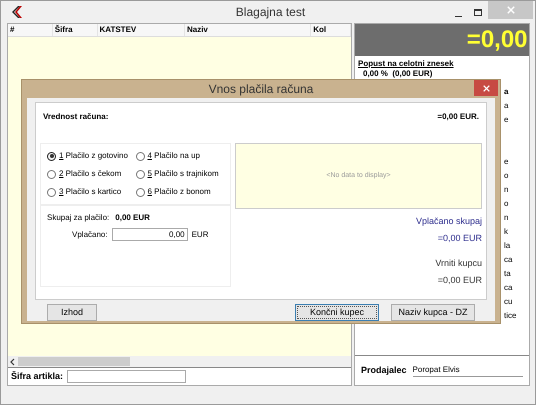  Describe the element at coordinates (37, 376) in the screenshot. I see `field-label: Šifra artikla:` at that location.